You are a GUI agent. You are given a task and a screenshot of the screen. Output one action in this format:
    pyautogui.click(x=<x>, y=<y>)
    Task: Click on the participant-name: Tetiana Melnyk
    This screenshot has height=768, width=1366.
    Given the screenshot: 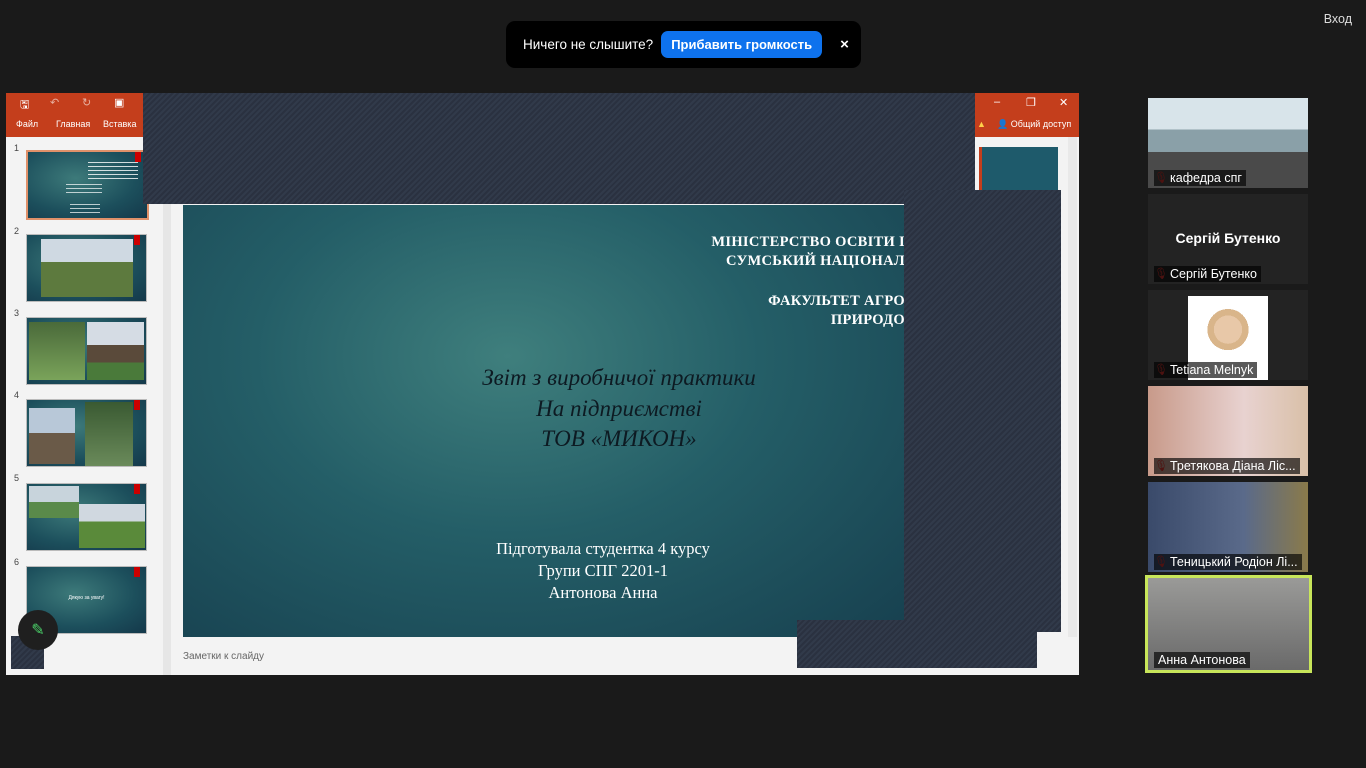 What is the action you would take?
    pyautogui.click(x=1206, y=370)
    